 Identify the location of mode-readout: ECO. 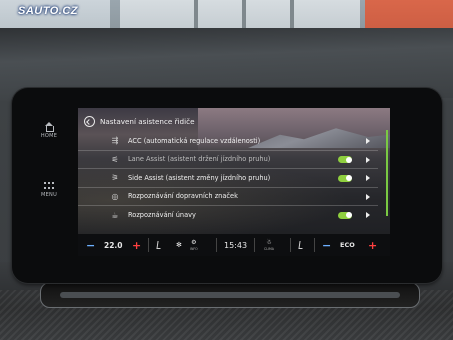
(347, 245).